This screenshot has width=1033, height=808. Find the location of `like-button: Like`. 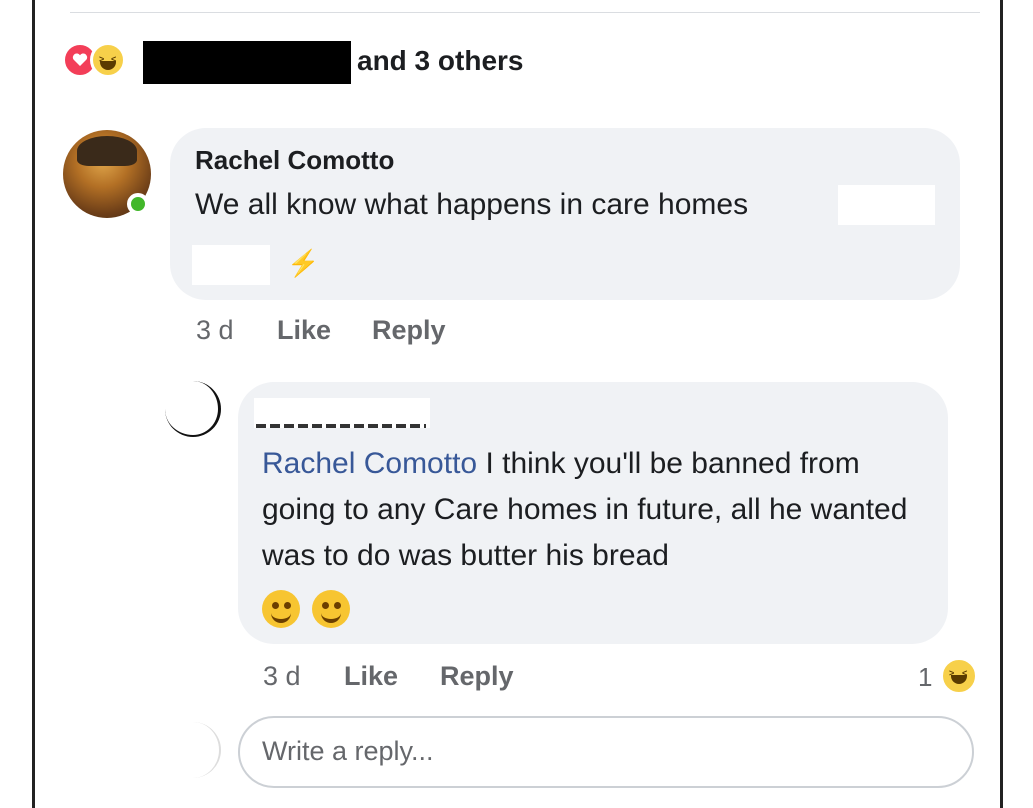

like-button: Like is located at coordinates (304, 330).